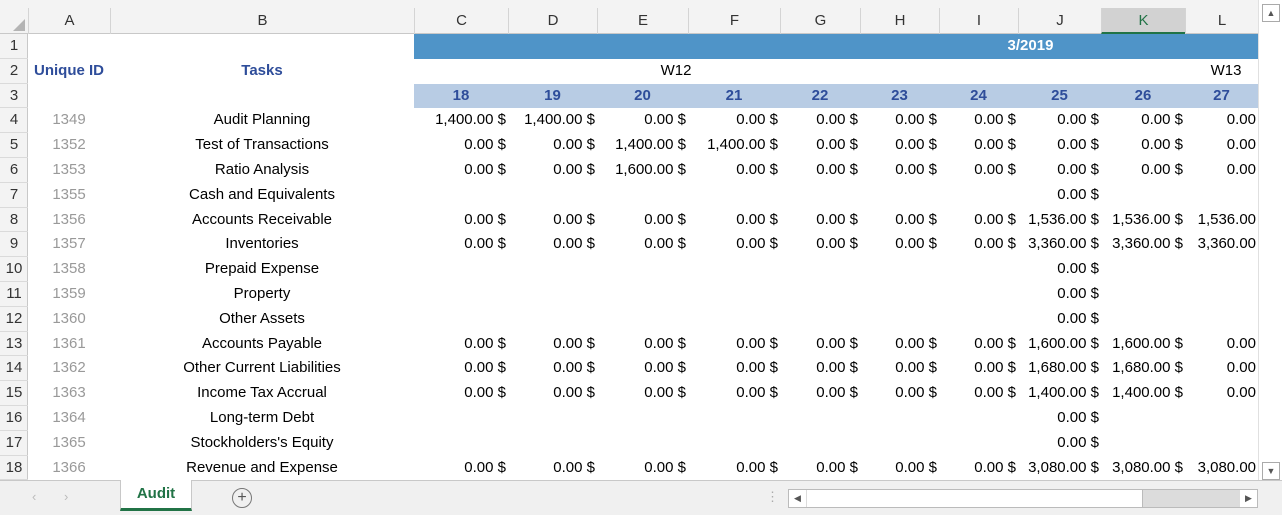  I want to click on unique-id-cell: 1352, so click(69, 145).